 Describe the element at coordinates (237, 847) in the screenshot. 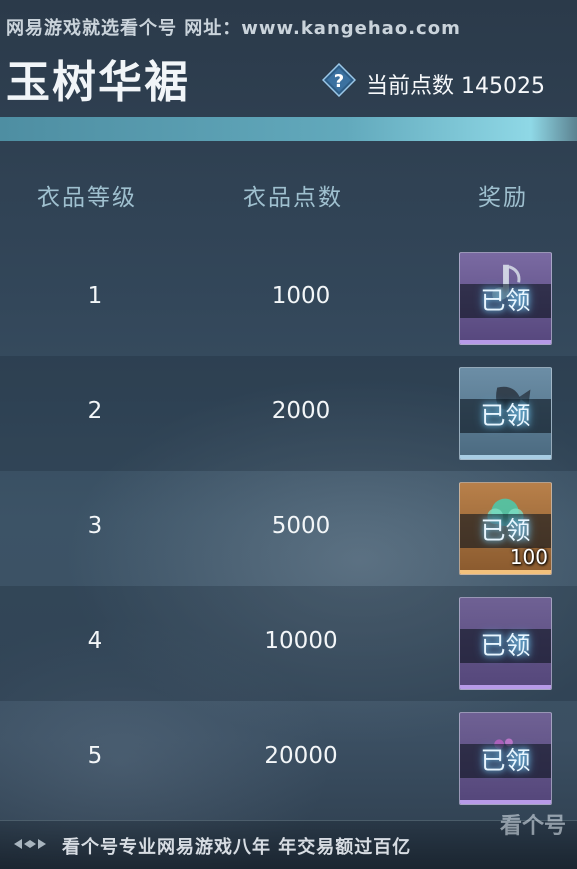

I see `footer-text: 看个号专业网易游戏八年 年交易额过百亿` at that location.